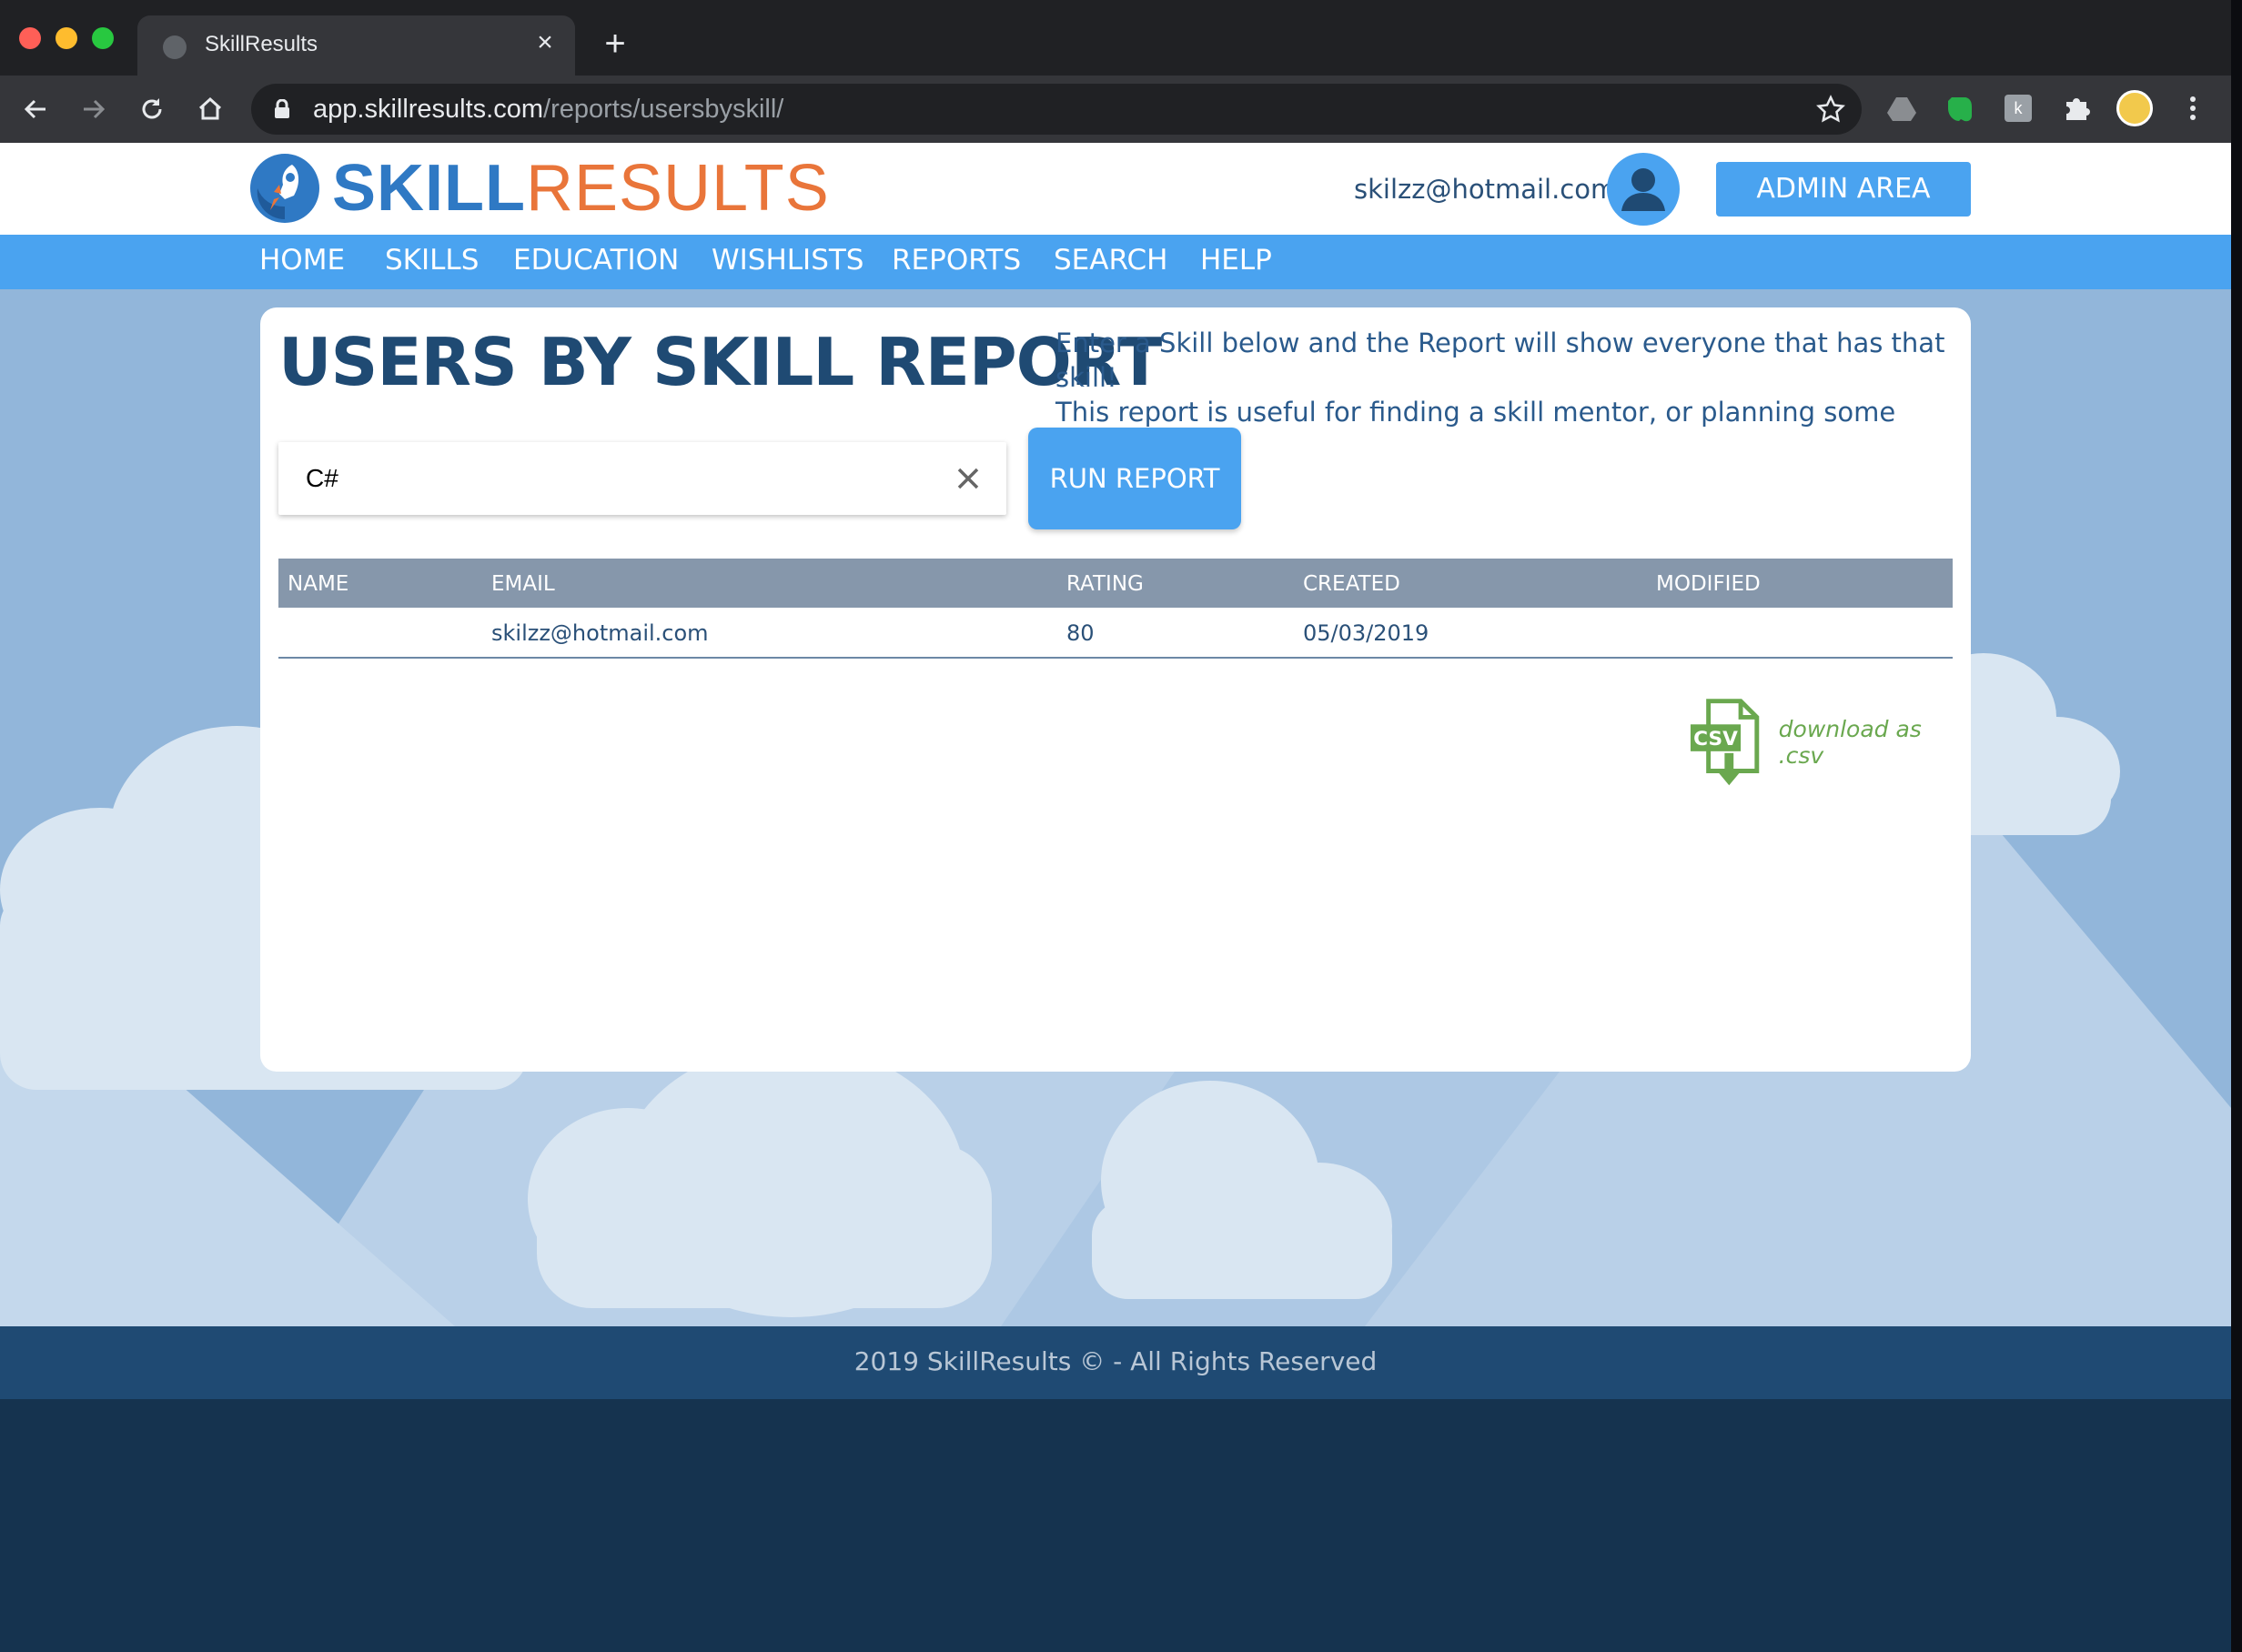 This screenshot has width=2242, height=1652. Describe the element at coordinates (30, 38) in the screenshot. I see `close-window-button` at that location.